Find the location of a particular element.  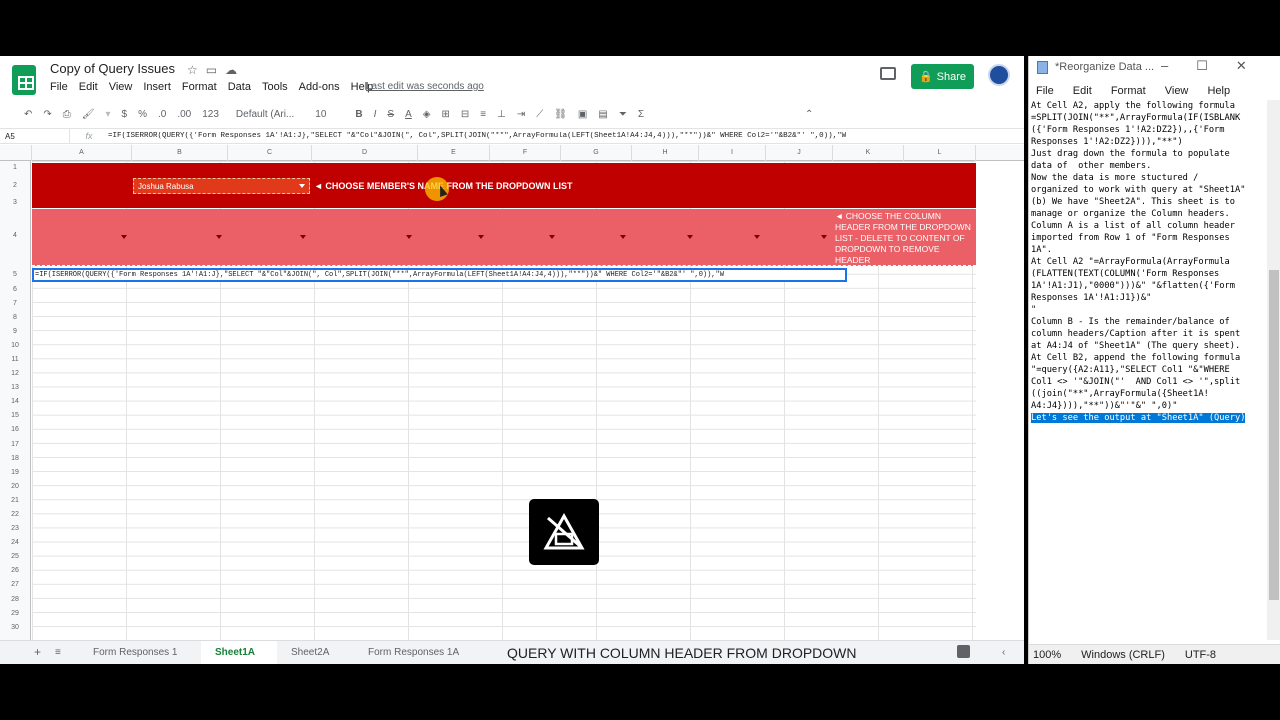

notepad-menu-help: Help is located at coordinates (1218, 91).